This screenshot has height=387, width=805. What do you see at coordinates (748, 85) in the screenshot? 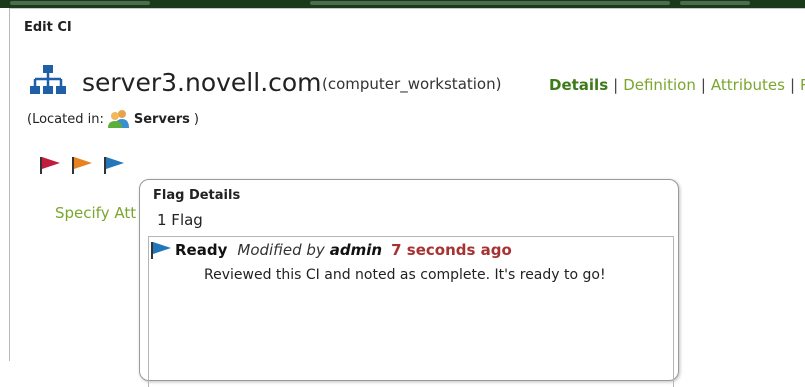
I see `nav-attributes-link: Attributes` at bounding box center [748, 85].